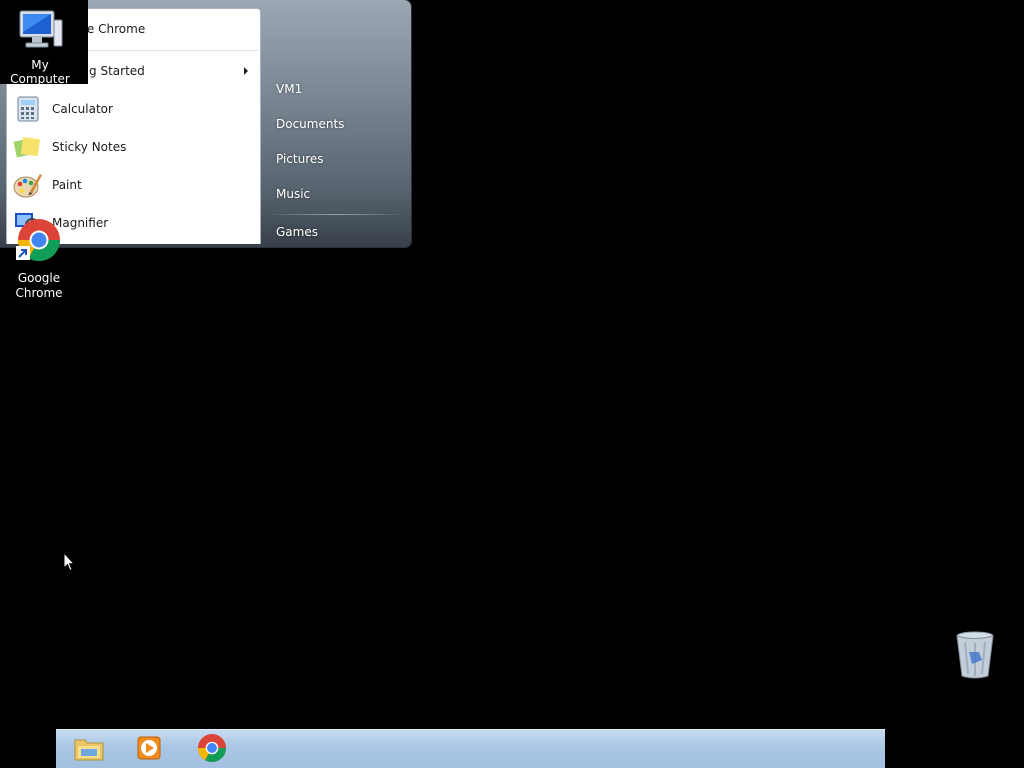  Describe the element at coordinates (28, 185) in the screenshot. I see `paint-icon` at that location.